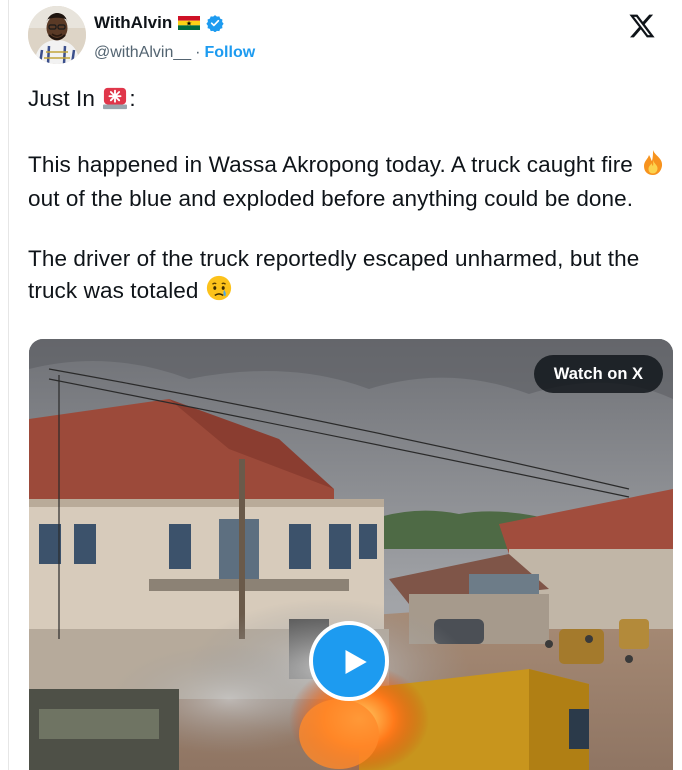  Describe the element at coordinates (132, 98) in the screenshot. I see `colon: :` at that location.